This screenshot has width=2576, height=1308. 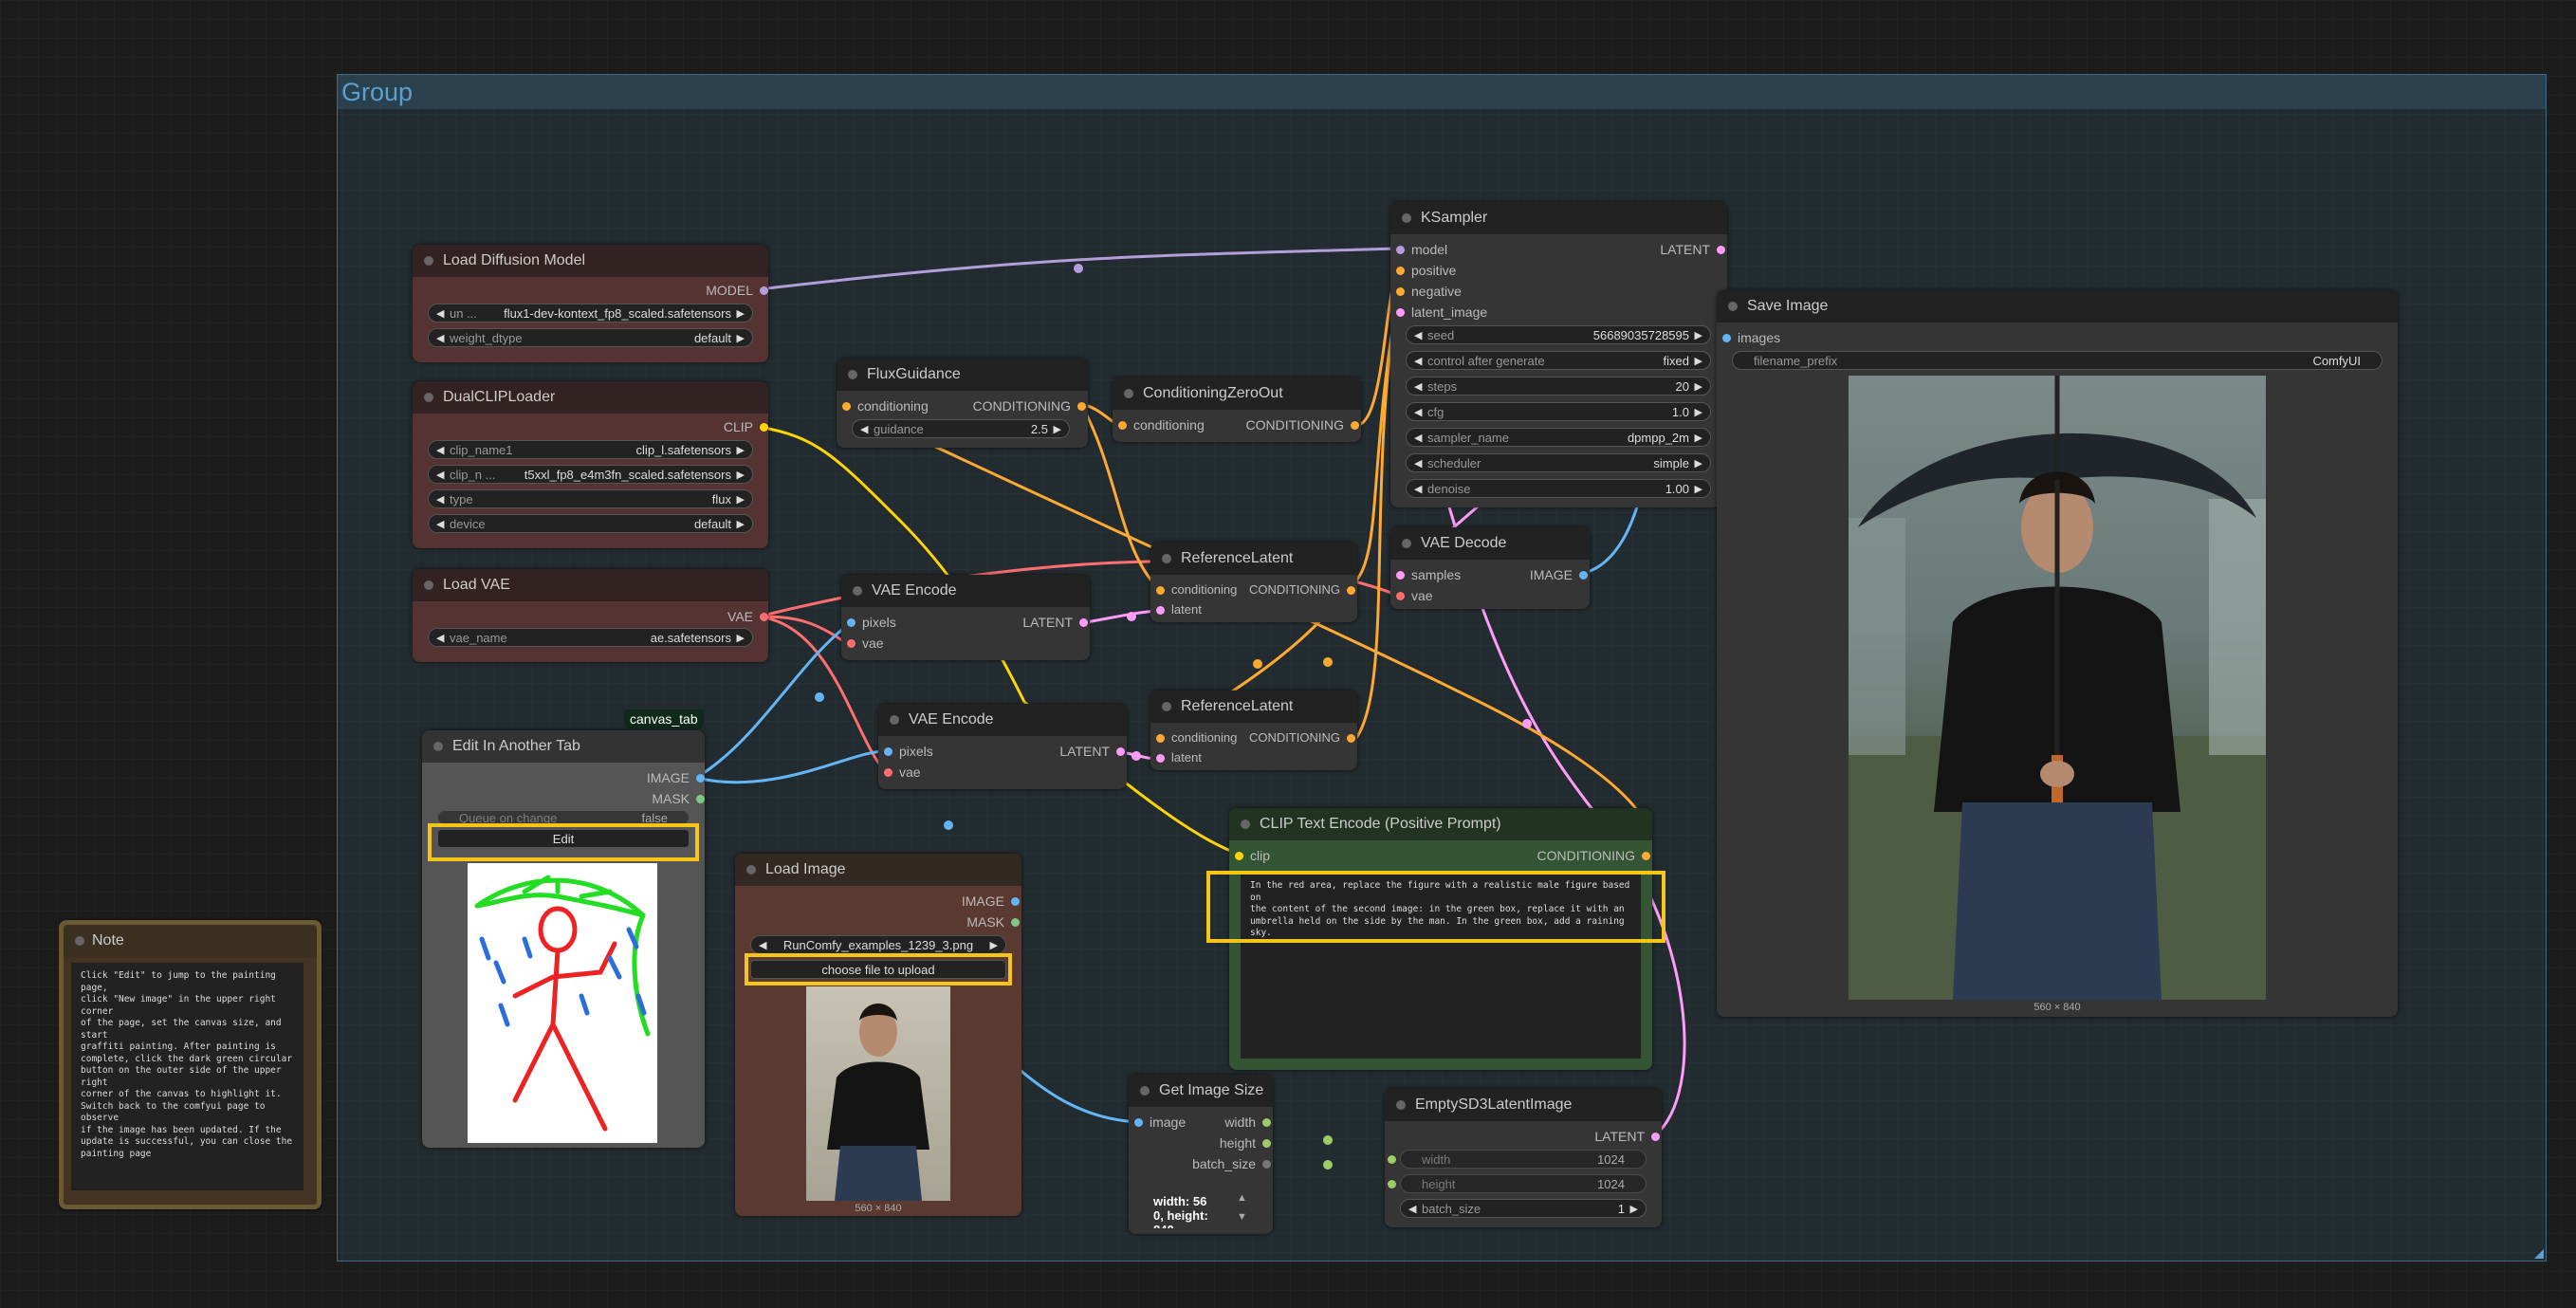 What do you see at coordinates (590, 637) in the screenshot?
I see `widget-vae-name: ◀ vae_name ae.safetensors ▶` at bounding box center [590, 637].